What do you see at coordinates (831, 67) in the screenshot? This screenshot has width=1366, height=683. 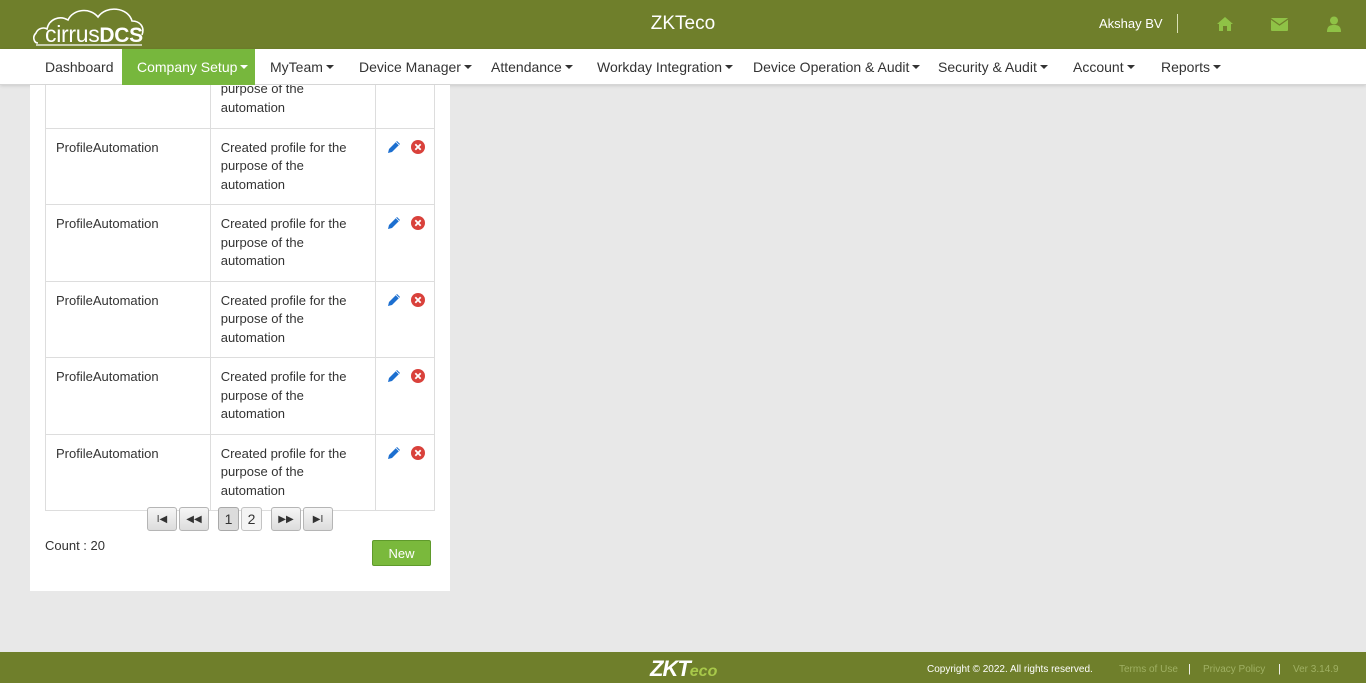 I see `nav-label: Device Operation & Audit` at bounding box center [831, 67].